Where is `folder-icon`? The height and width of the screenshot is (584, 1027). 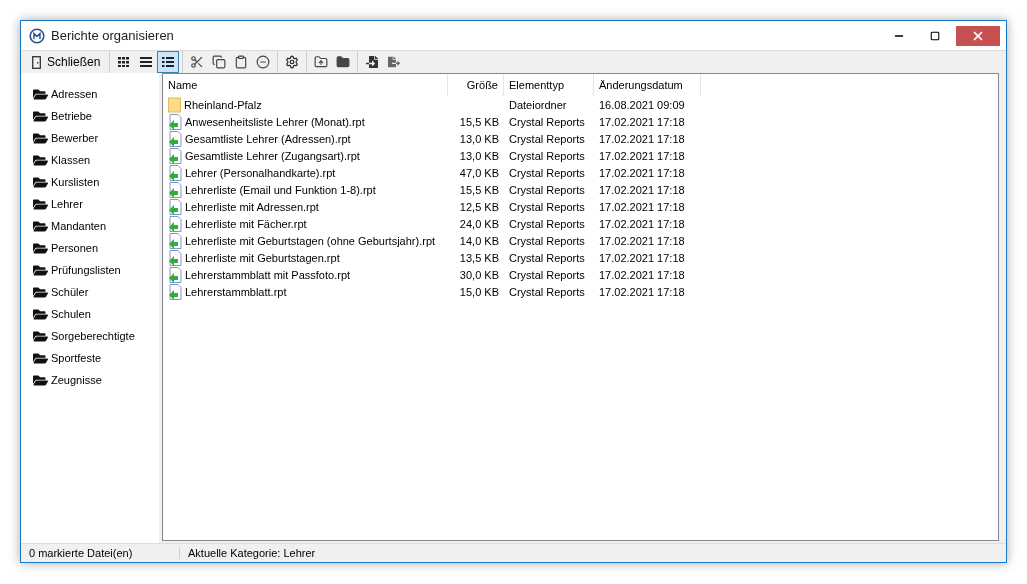 folder-icon is located at coordinates (174, 104).